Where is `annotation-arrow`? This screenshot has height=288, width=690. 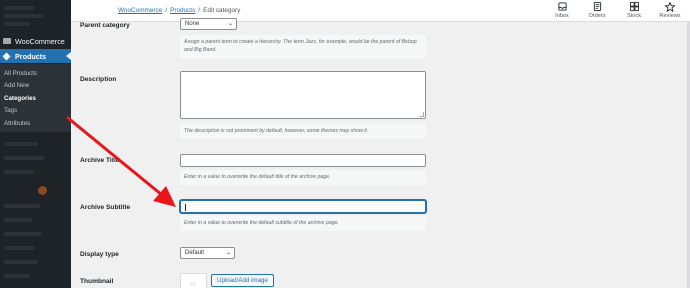 annotation-arrow is located at coordinates (121, 161).